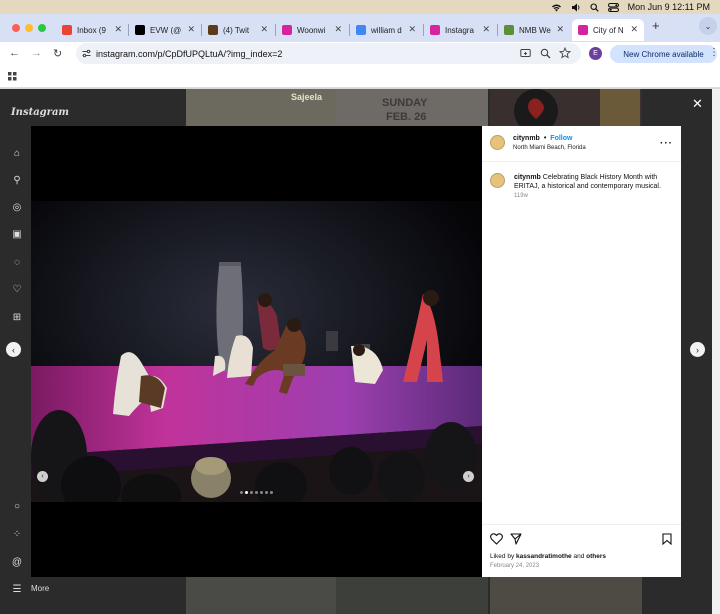 The width and height of the screenshot is (720, 614). What do you see at coordinates (40, 588) in the screenshot?
I see `more-label: More` at bounding box center [40, 588].